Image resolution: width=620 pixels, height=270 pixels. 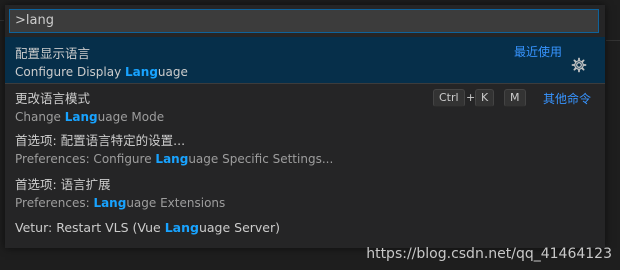 What do you see at coordinates (90, 117) in the screenshot?
I see `command-item-label-en: Change Language Mode` at bounding box center [90, 117].